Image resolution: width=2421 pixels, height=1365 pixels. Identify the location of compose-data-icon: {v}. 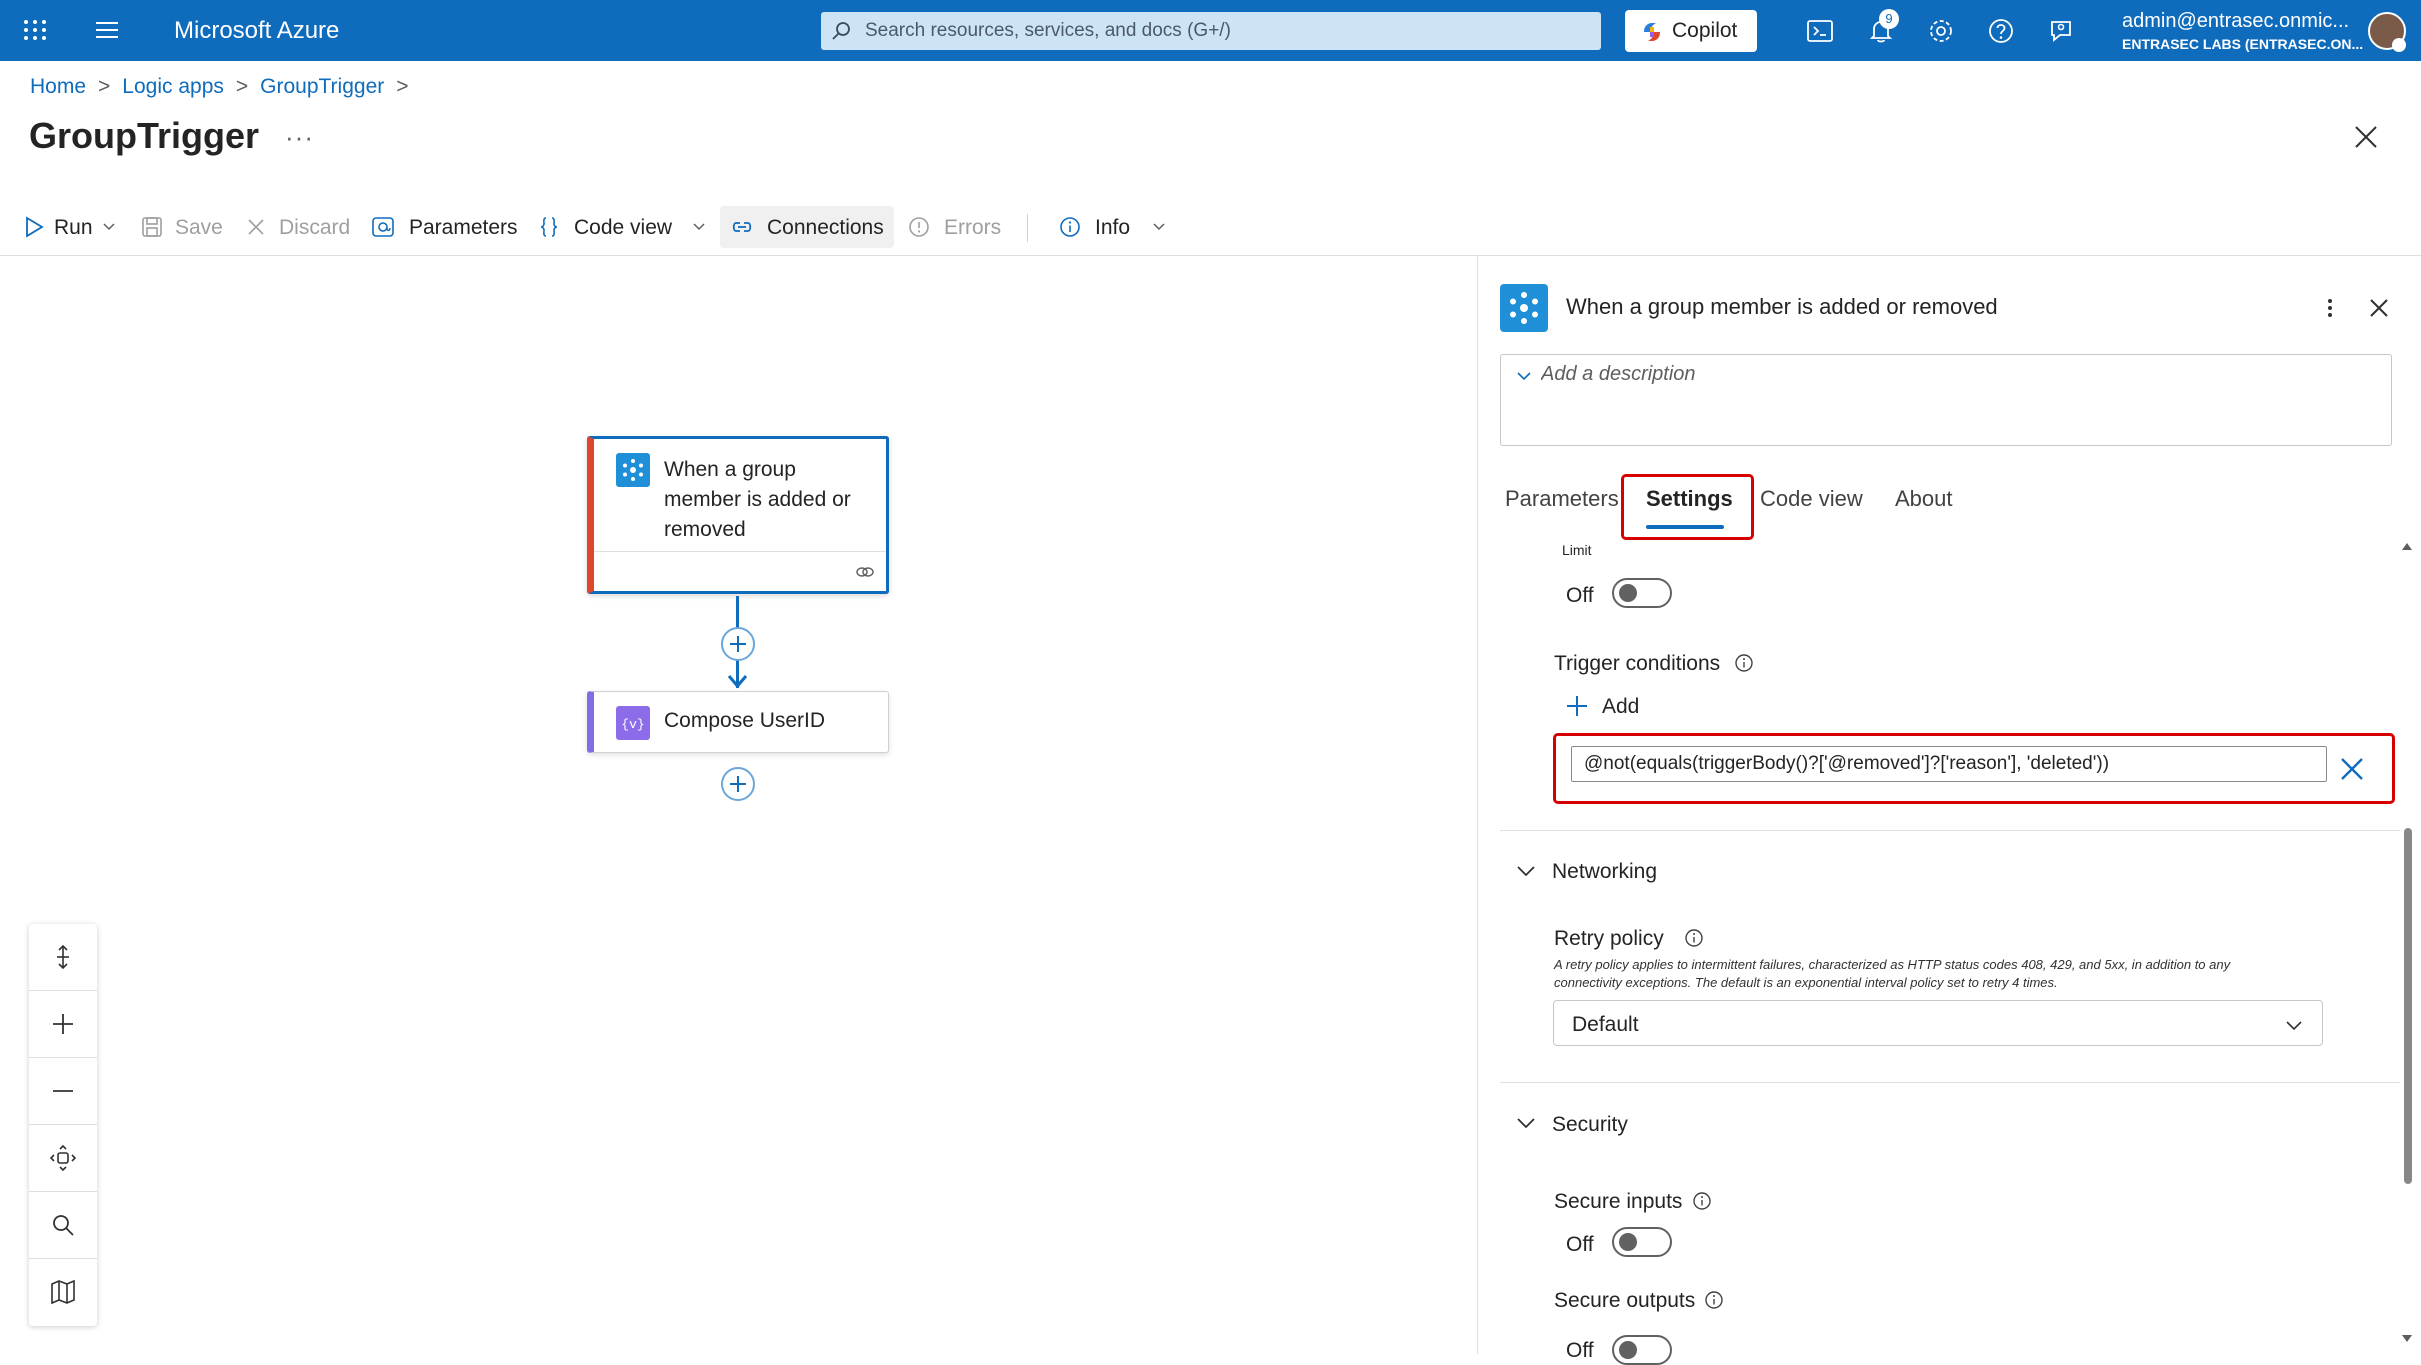
(633, 723).